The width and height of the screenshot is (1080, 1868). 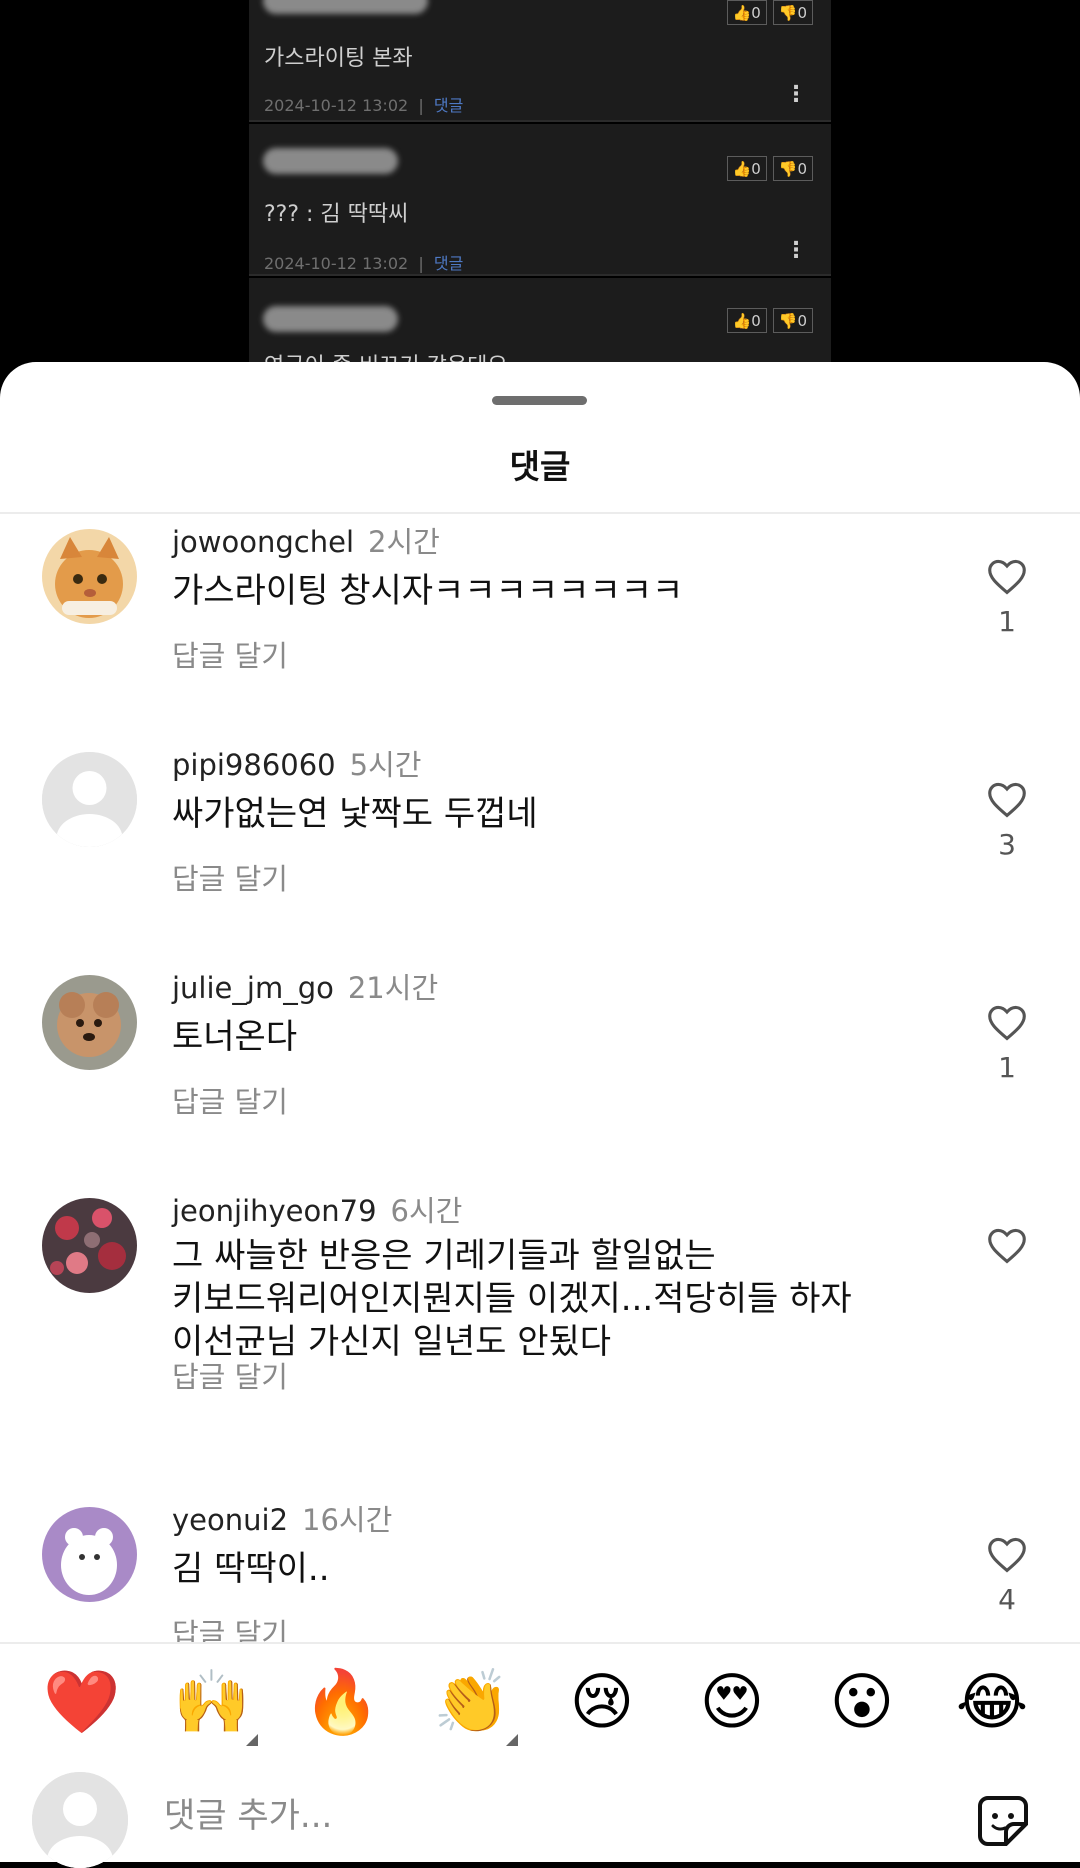 I want to click on timestamp: 16시간, so click(x=347, y=1520).